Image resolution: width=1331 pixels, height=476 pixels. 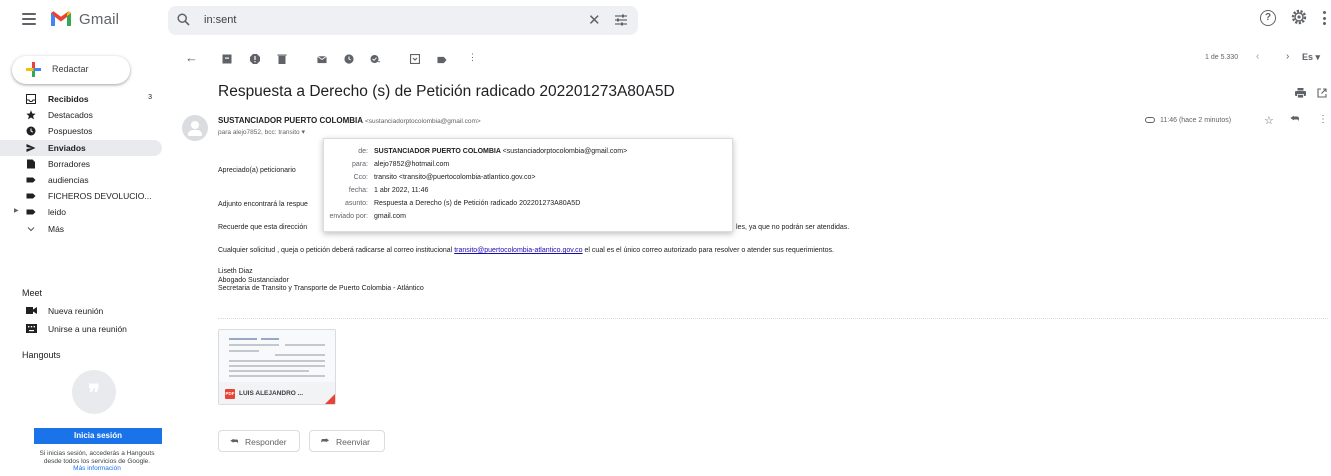 I want to click on more-actions-icon: ⋮, so click(x=1323, y=119).